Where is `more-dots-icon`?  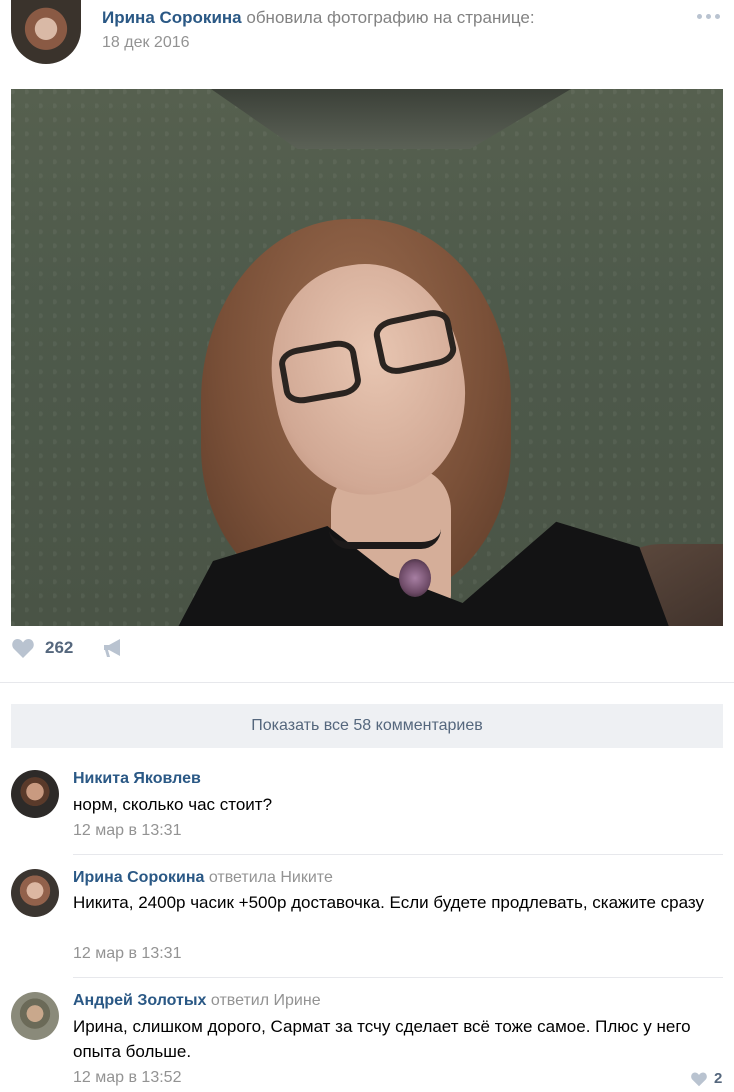
more-dots-icon is located at coordinates (710, 16).